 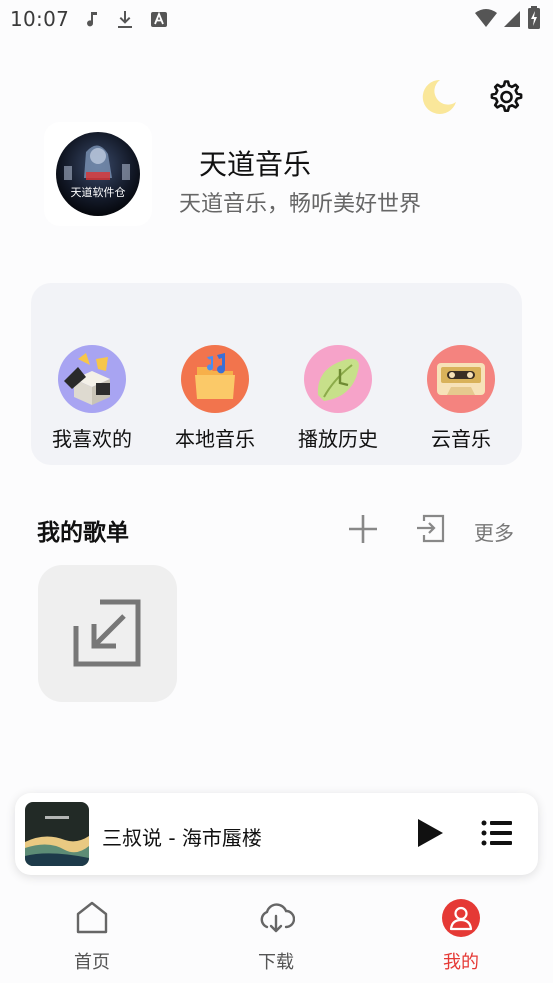 What do you see at coordinates (276, 834) in the screenshot?
I see `mini-player: 三叔说 - 海市蜃楼` at bounding box center [276, 834].